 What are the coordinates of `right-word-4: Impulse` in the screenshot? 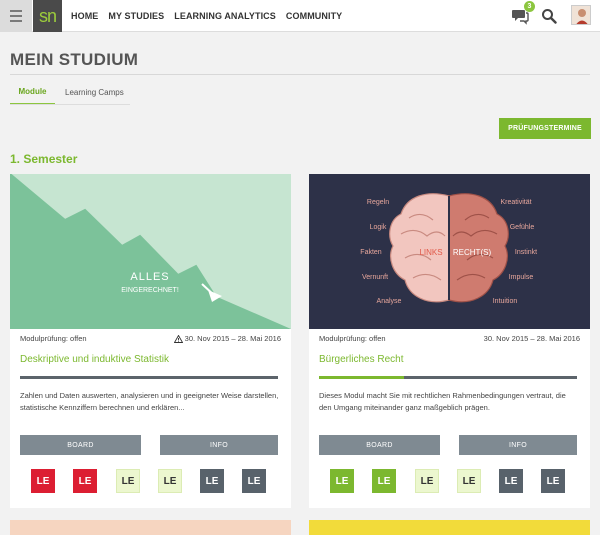 It's located at (521, 277).